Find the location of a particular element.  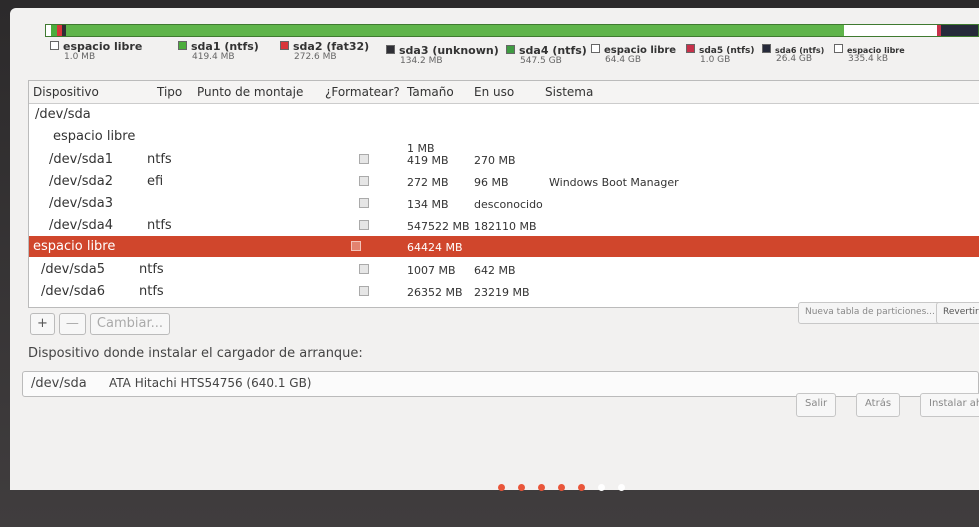

legend-size: 64.4 GB is located at coordinates (623, 60).